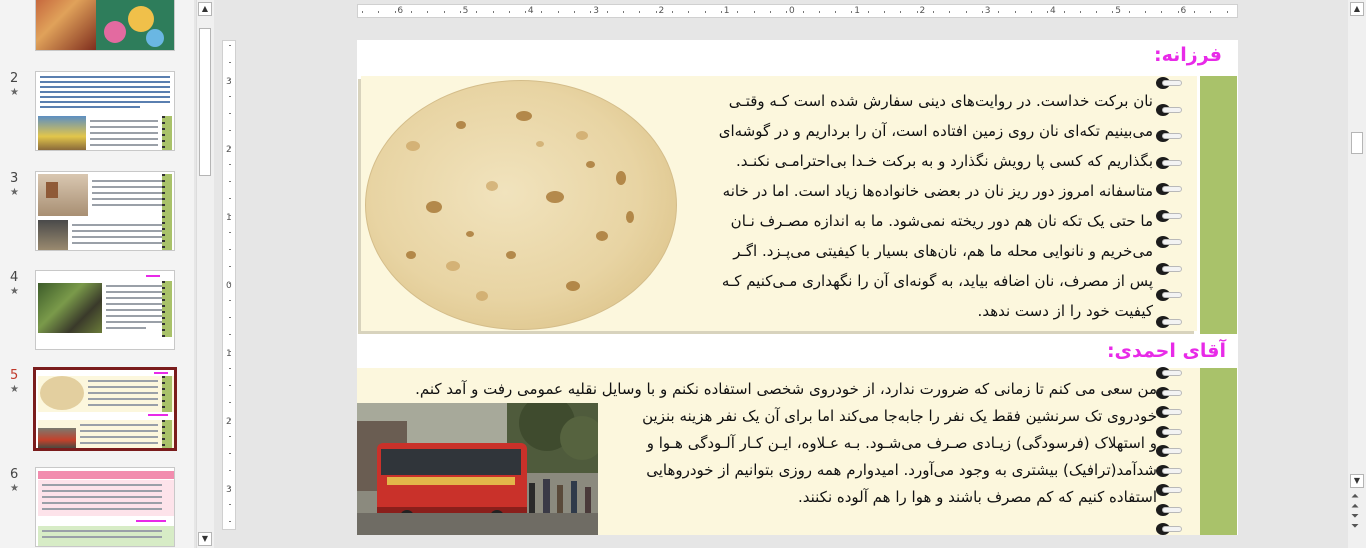 This screenshot has width=1366, height=548. What do you see at coordinates (1357, 274) in the screenshot?
I see `slide-scrollbar: ▲ ▼ ⏶ ⏶ ⏷ ⏷` at bounding box center [1357, 274].